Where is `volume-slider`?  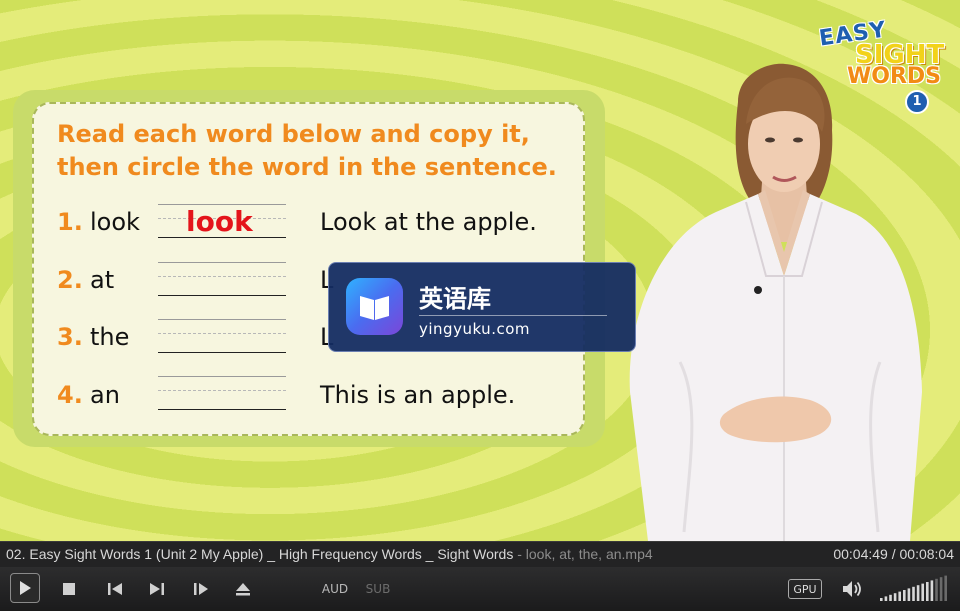
volume-slider is located at coordinates (916, 589).